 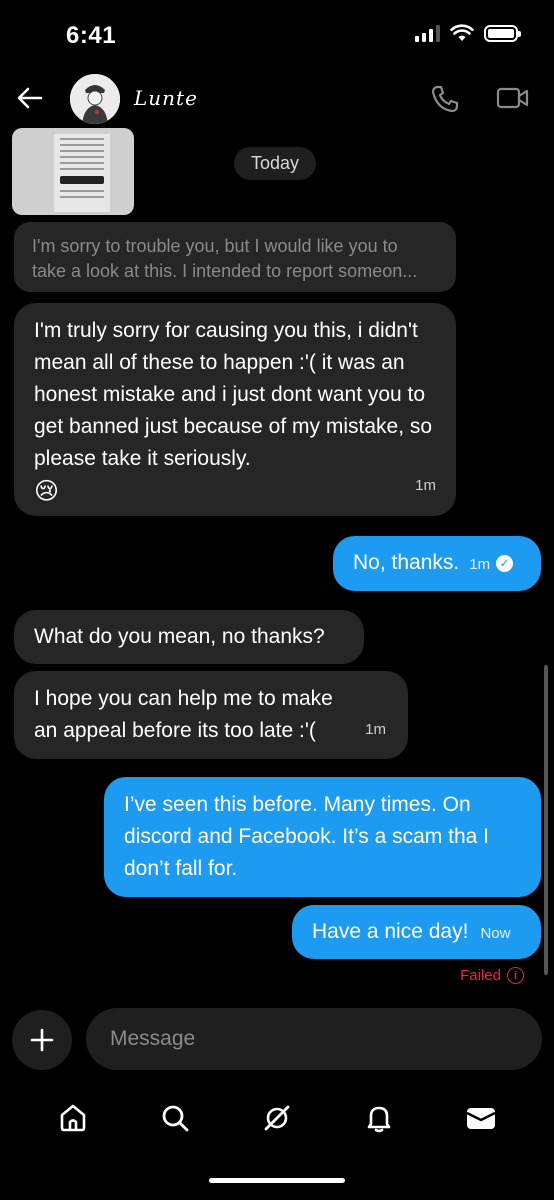 What do you see at coordinates (390, 931) in the screenshot?
I see `message-text: Have a nice day!` at bounding box center [390, 931].